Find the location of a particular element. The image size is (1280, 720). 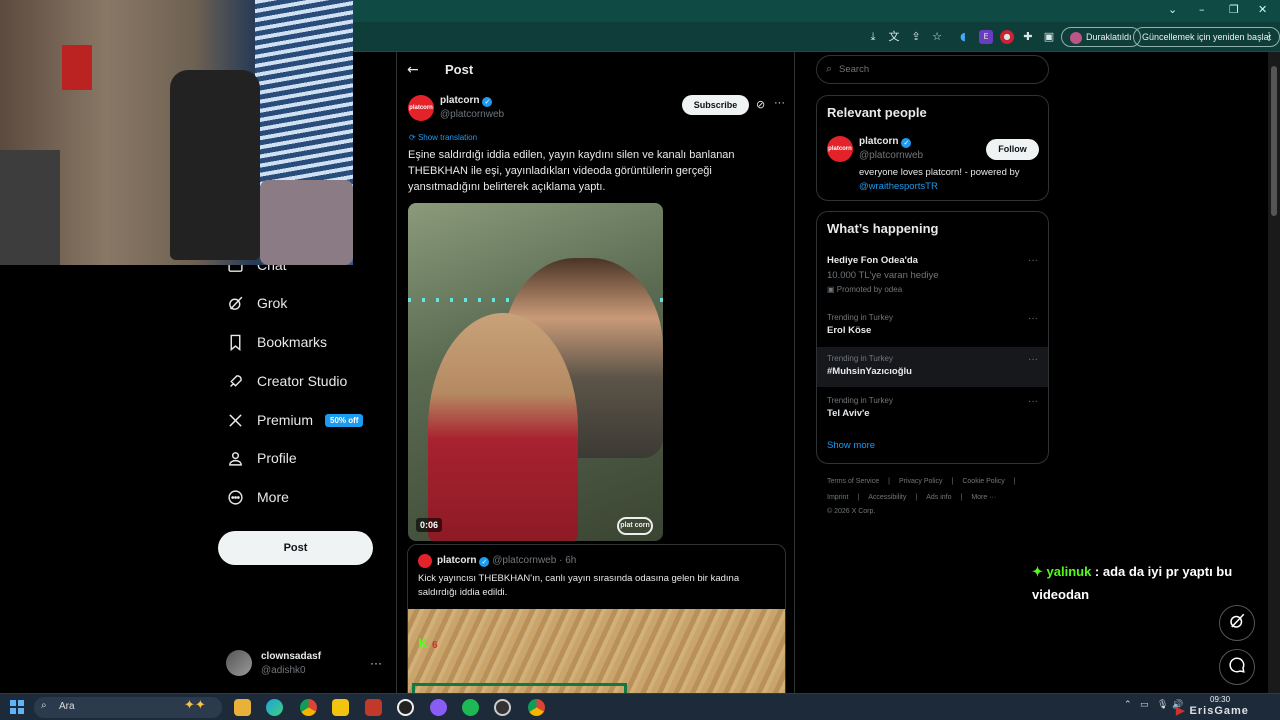

chat-username: yalinuk is located at coordinates (1069, 571).